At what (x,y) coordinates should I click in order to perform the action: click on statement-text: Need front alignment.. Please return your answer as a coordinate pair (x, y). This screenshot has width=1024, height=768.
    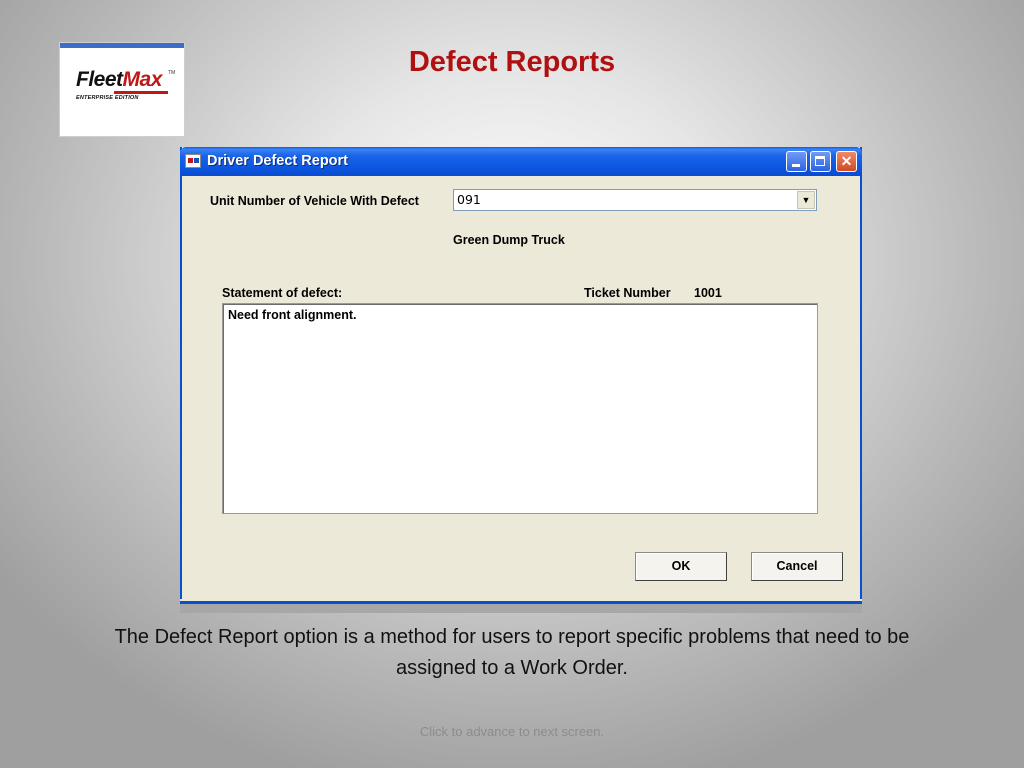
    Looking at the image, I should click on (292, 315).